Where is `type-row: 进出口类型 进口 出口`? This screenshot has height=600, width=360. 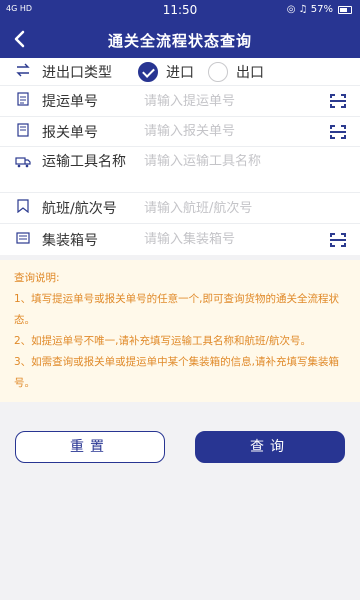 type-row: 进出口类型 进口 出口 is located at coordinates (180, 72).